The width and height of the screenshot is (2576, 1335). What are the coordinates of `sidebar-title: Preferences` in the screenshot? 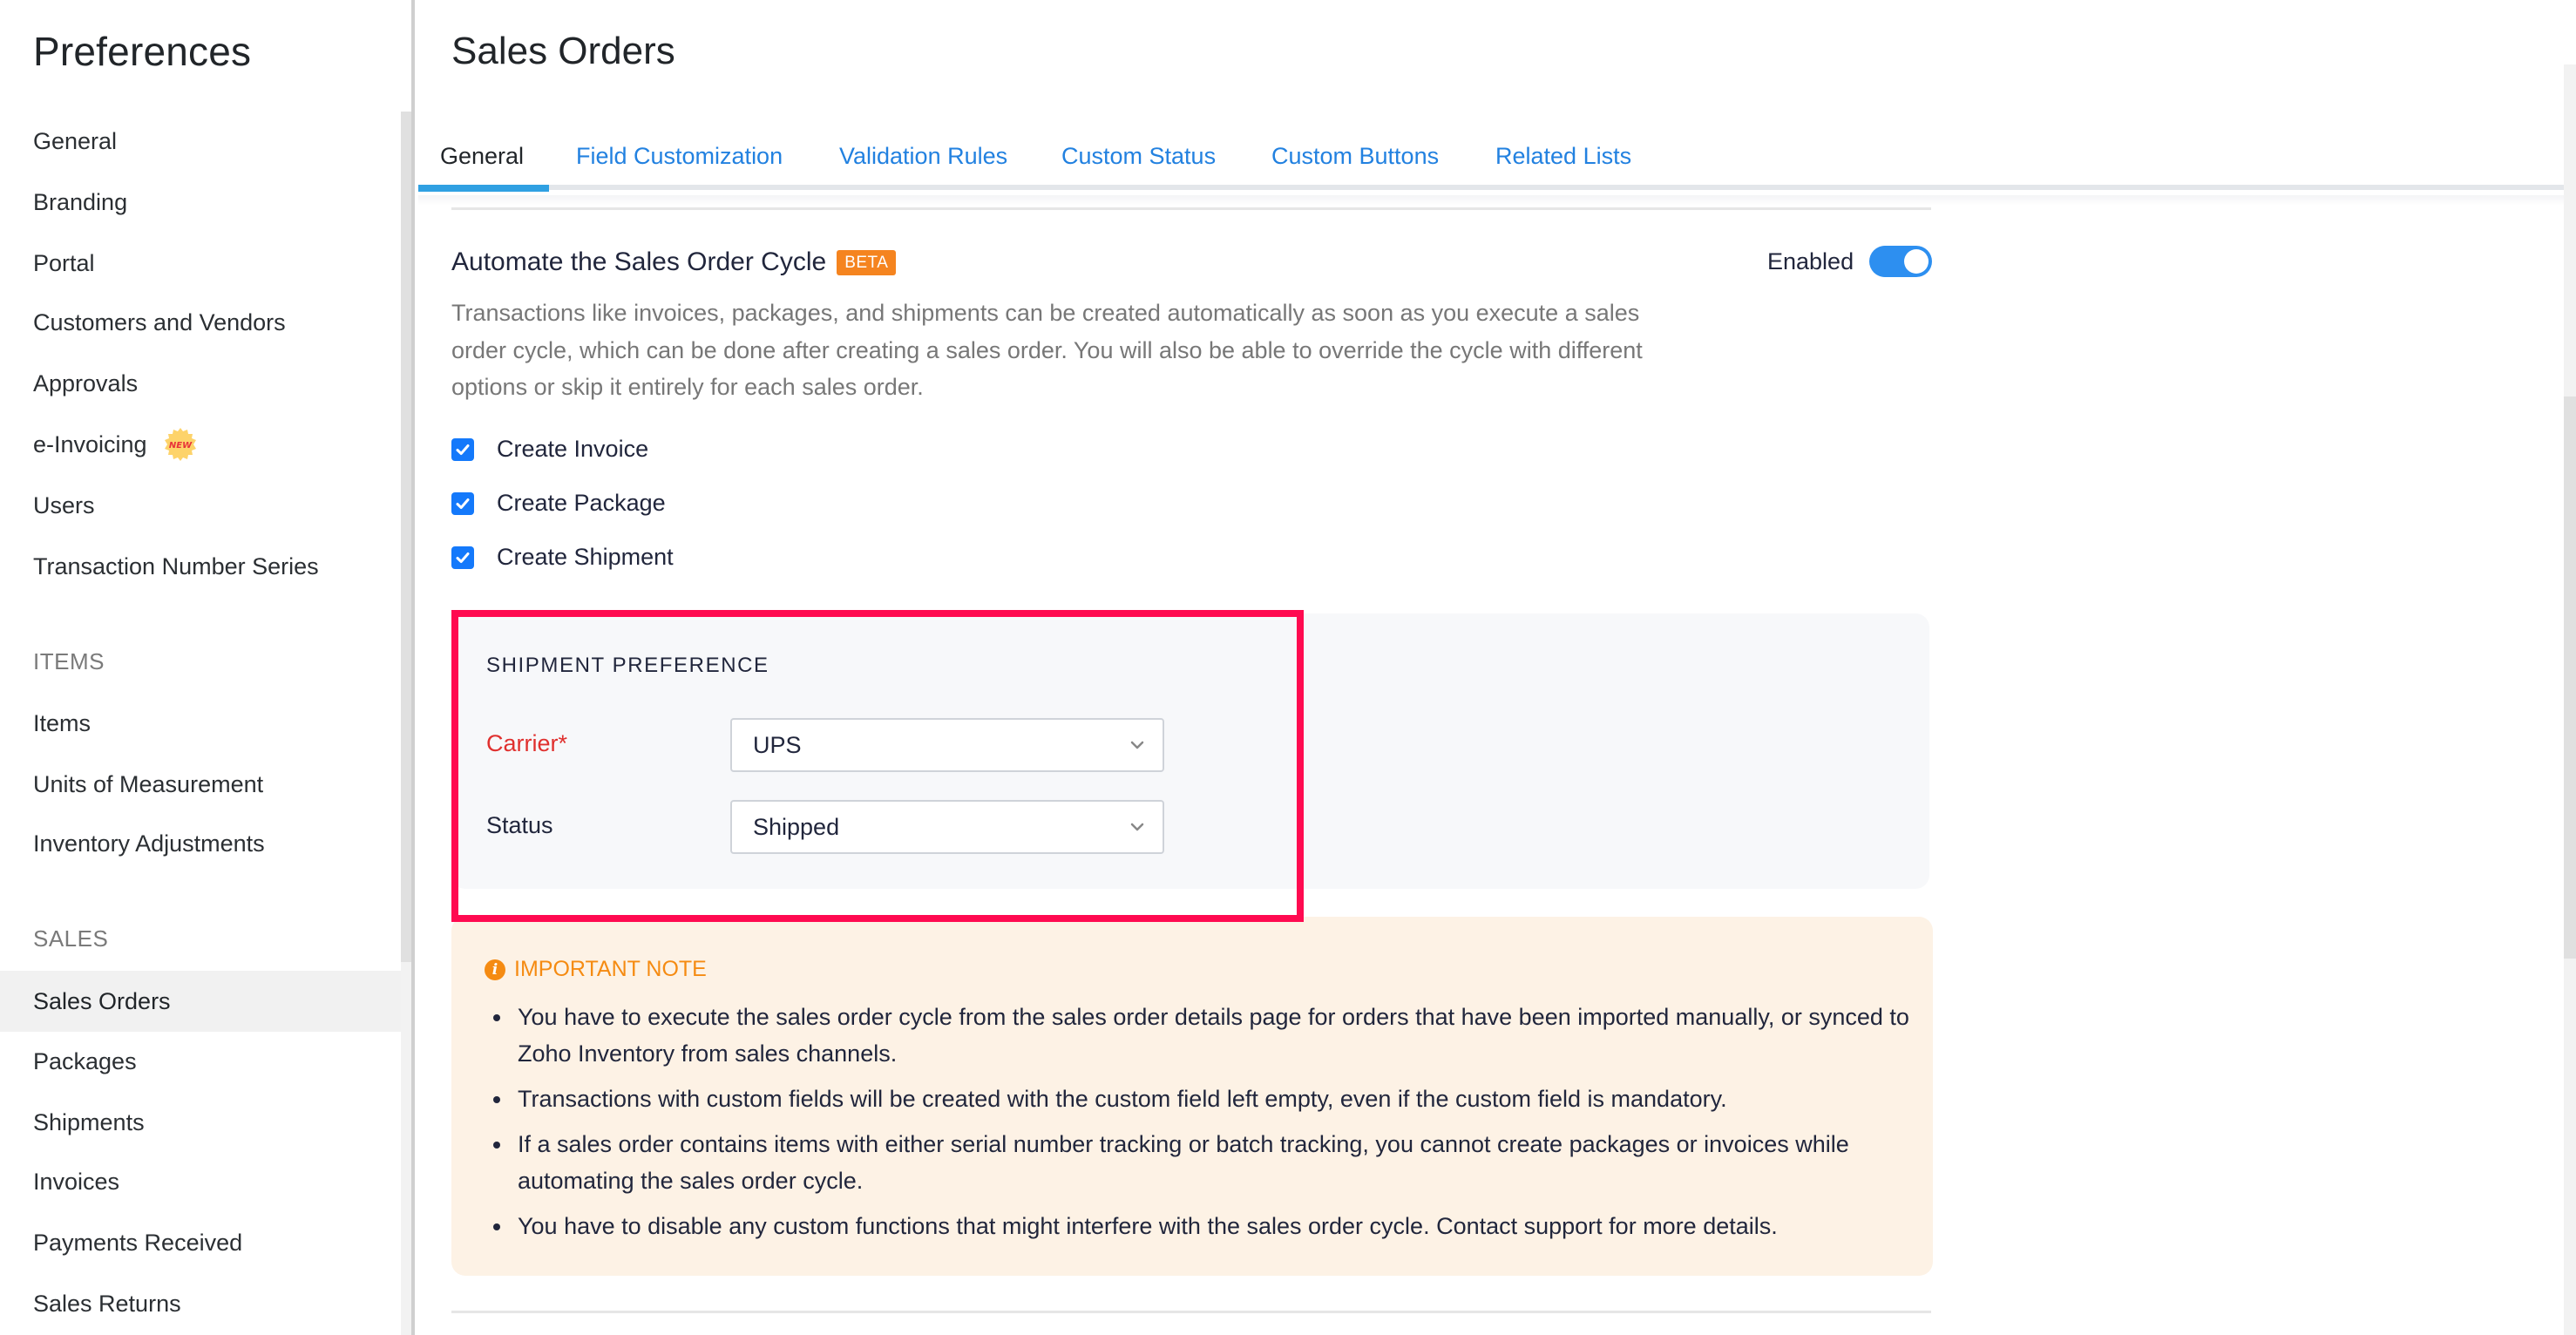 It's located at (142, 51).